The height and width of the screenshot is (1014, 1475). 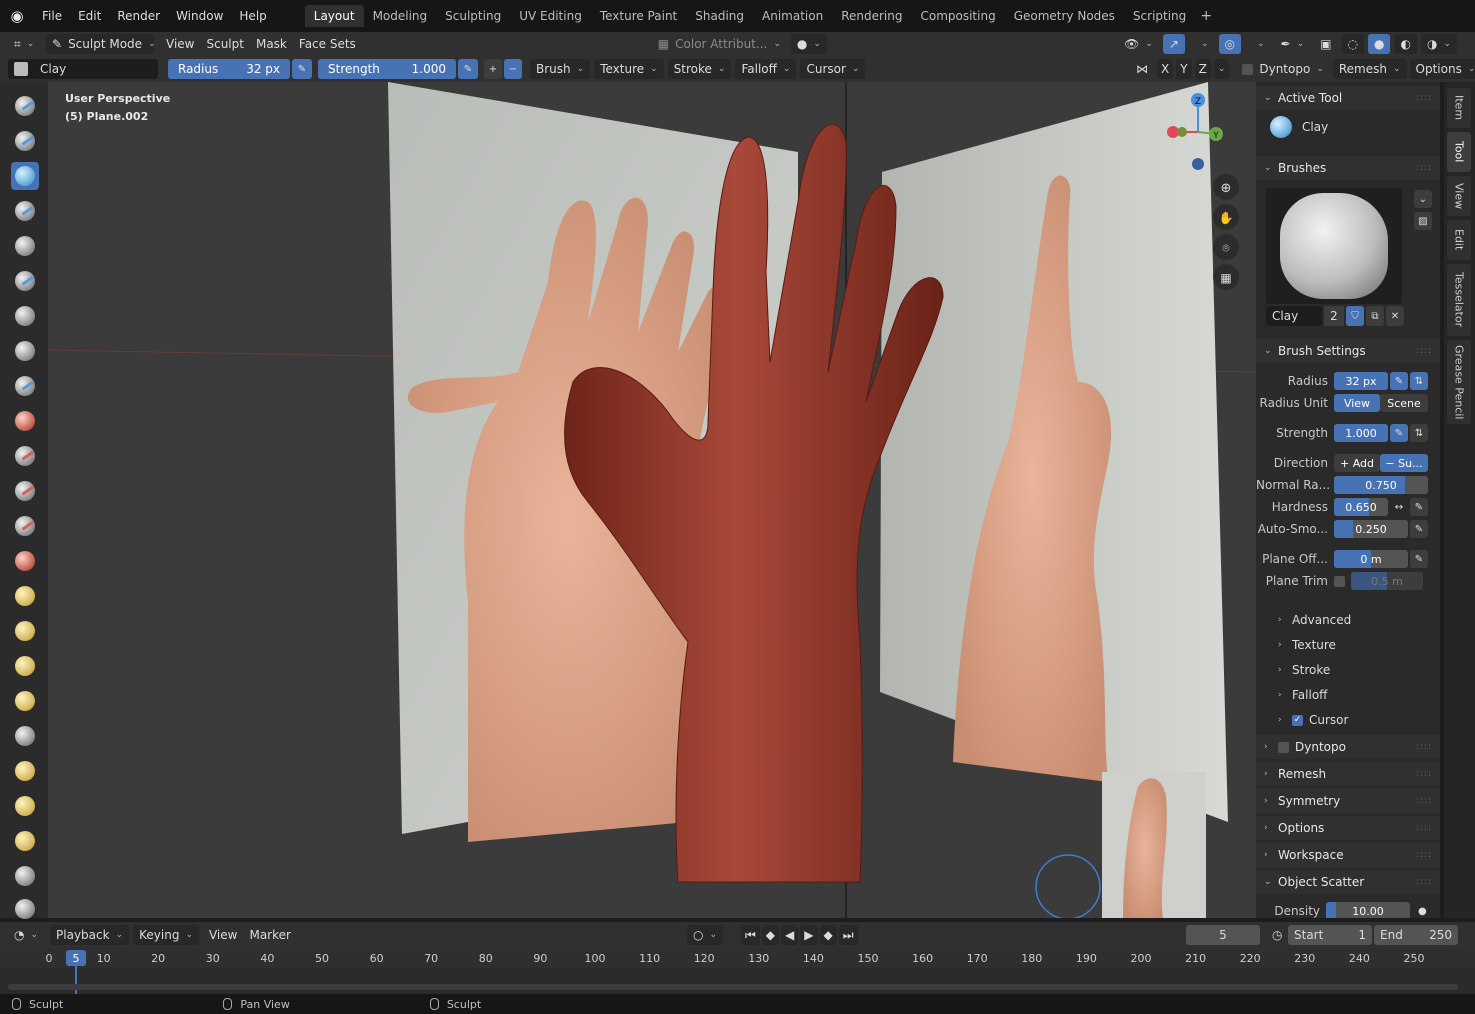 What do you see at coordinates (229, 69) in the screenshot?
I see `radius-slider: Radius 32 px` at bounding box center [229, 69].